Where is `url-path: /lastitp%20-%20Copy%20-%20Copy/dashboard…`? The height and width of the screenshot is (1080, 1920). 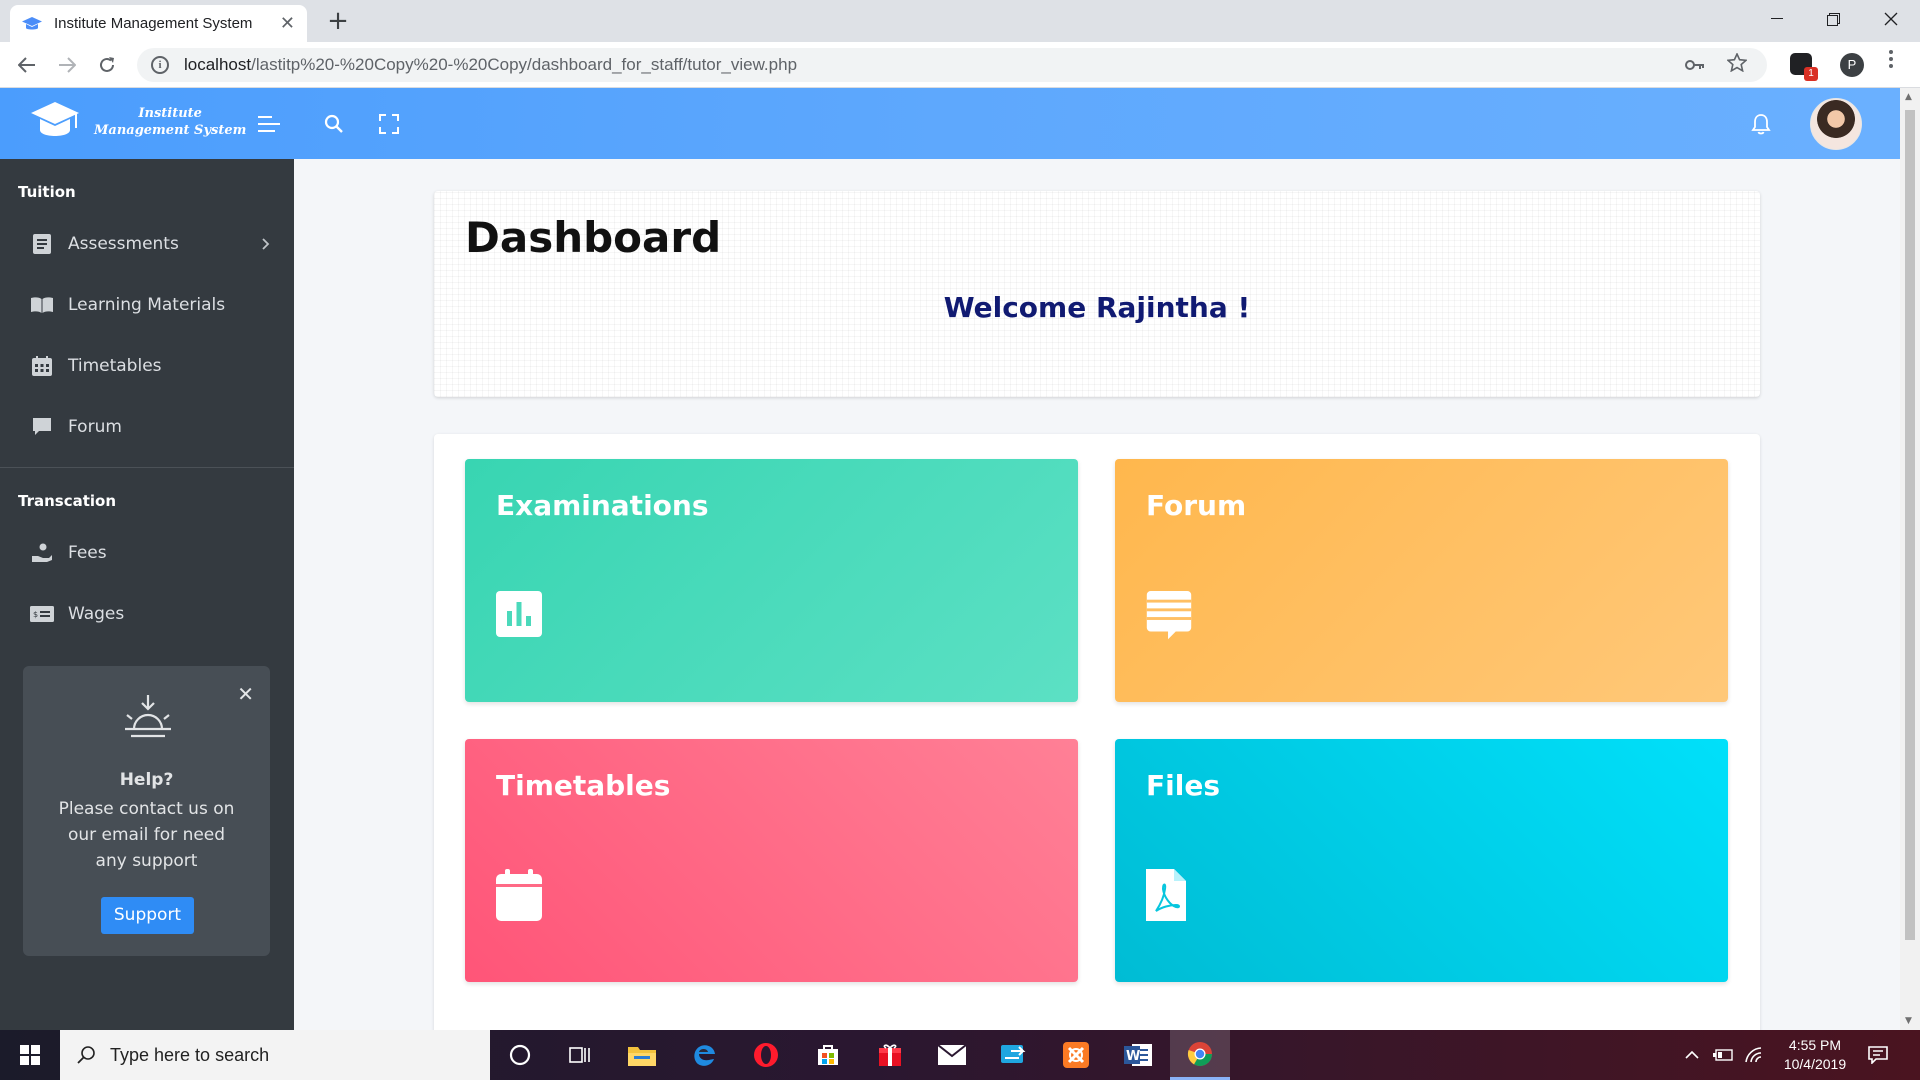
url-path: /lastitp%20-%20Copy%20-%20Copy/dashboard… is located at coordinates (524, 64).